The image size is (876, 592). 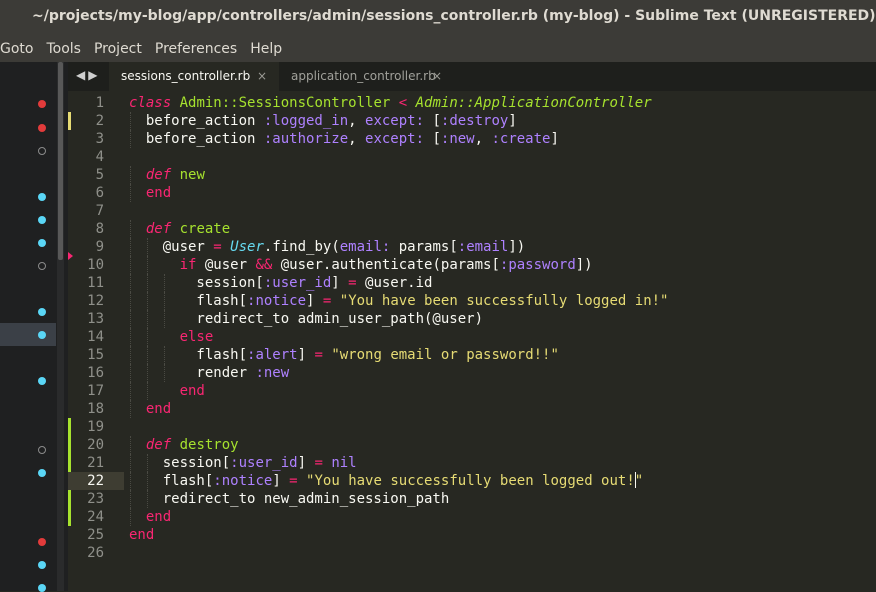 I want to click on chevron-right-icon: ▶, so click(x=94, y=75).